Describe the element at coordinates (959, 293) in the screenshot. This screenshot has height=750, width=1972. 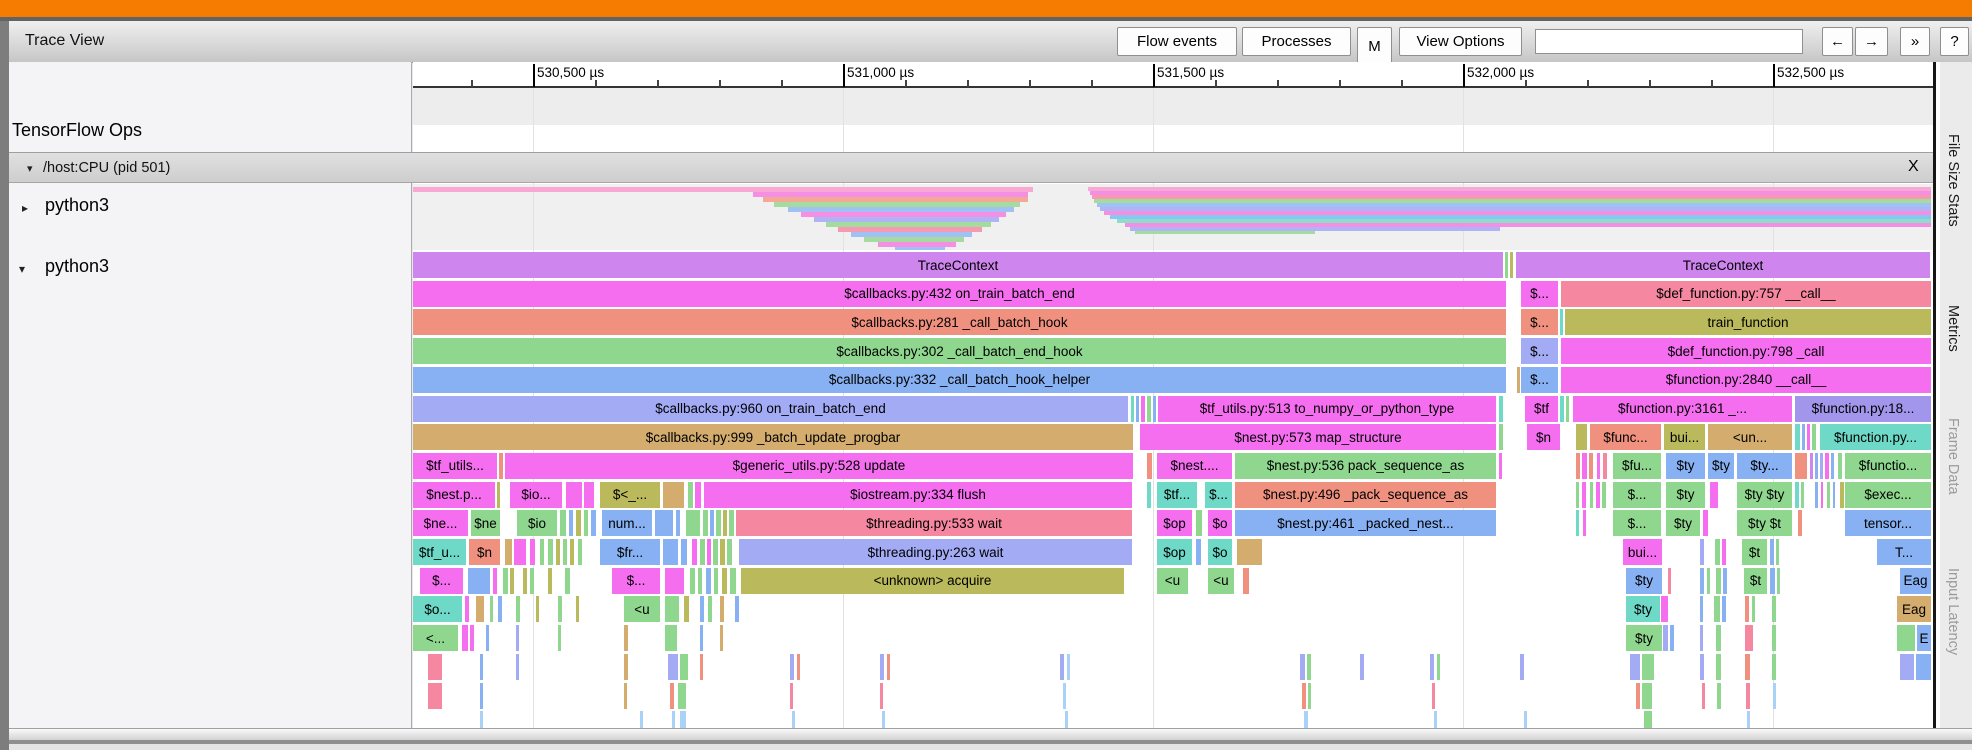
I see `flame-bar: $callbacks.py:432 on_train_batch_end` at that location.